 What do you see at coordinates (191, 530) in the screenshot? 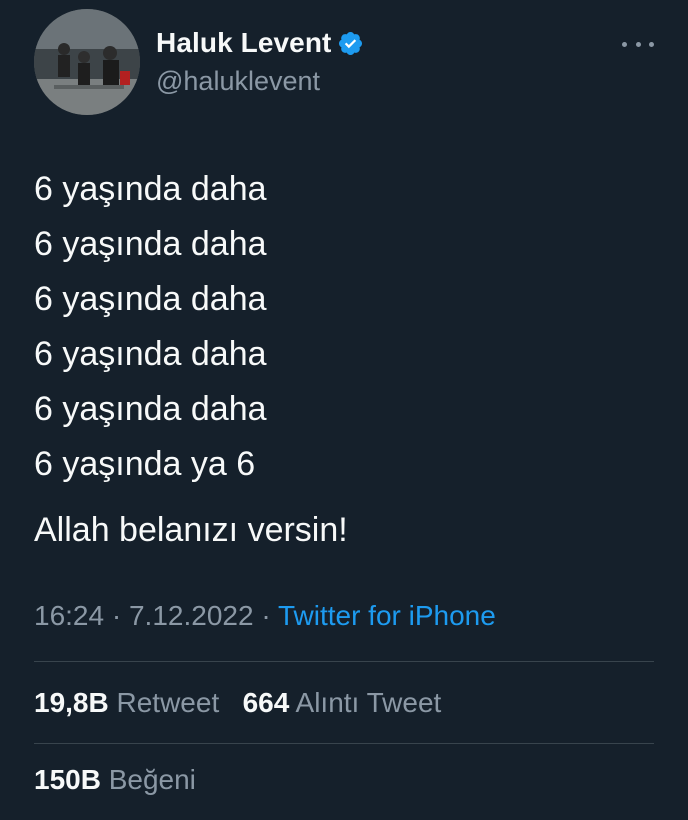
I see `tweet-closing-line: Allah belanızı versin!` at bounding box center [191, 530].